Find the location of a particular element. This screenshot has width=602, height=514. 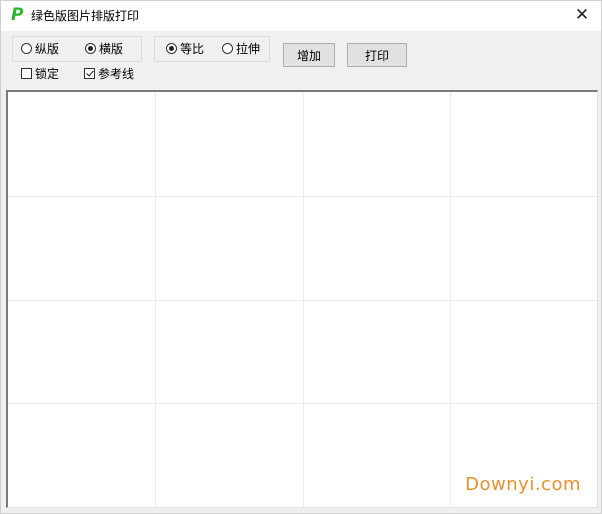

portrait-radio: 纵版 is located at coordinates (40, 48).